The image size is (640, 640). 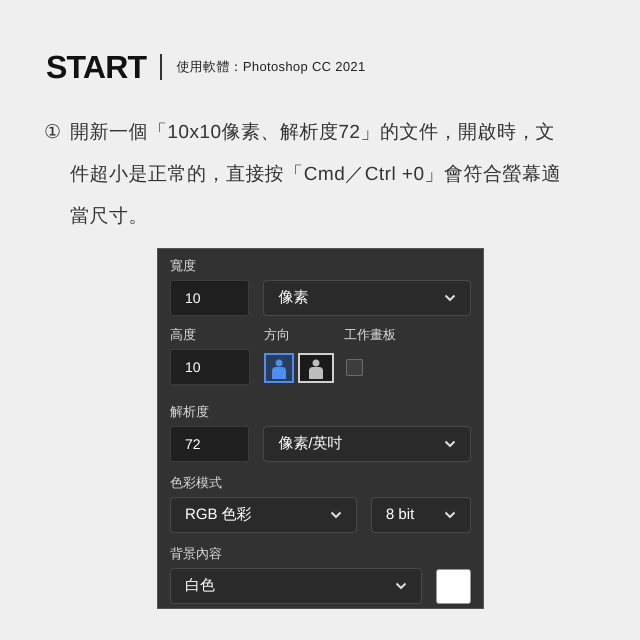 I want to click on software-caption: 使用軟體：Photoshop CC 2021, so click(x=271, y=67).